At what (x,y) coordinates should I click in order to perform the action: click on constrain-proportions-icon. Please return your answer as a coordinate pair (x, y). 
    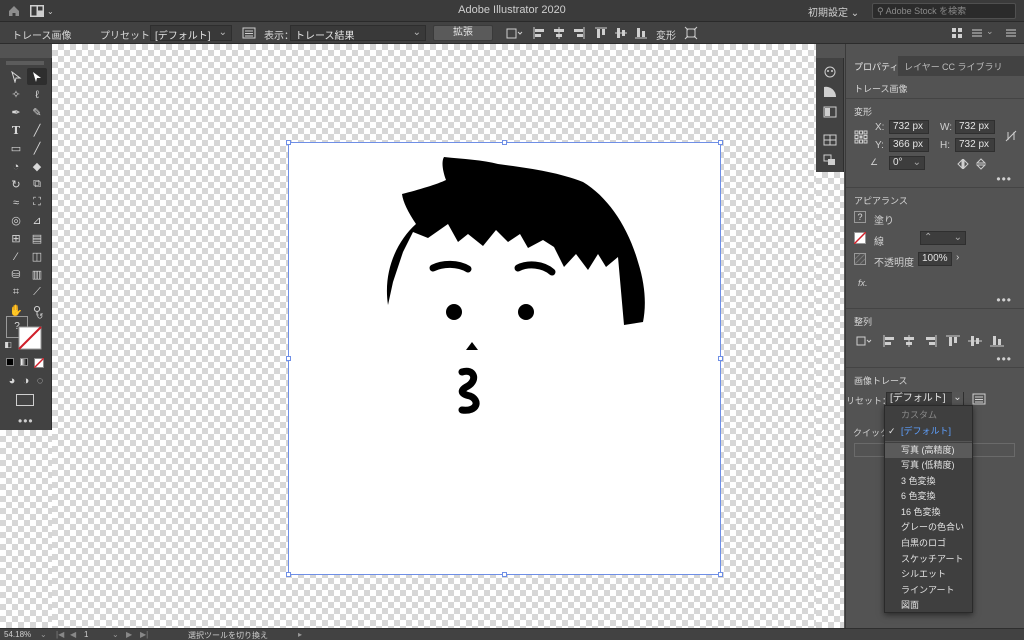
    Looking at the image, I should click on (1011, 136).